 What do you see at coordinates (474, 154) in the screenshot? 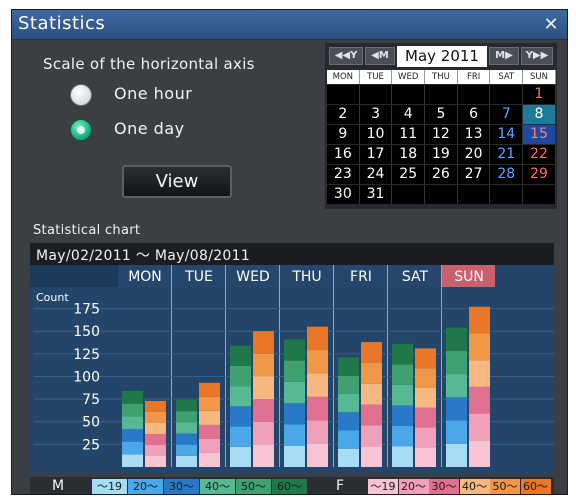
I see `calendar-day: 20` at bounding box center [474, 154].